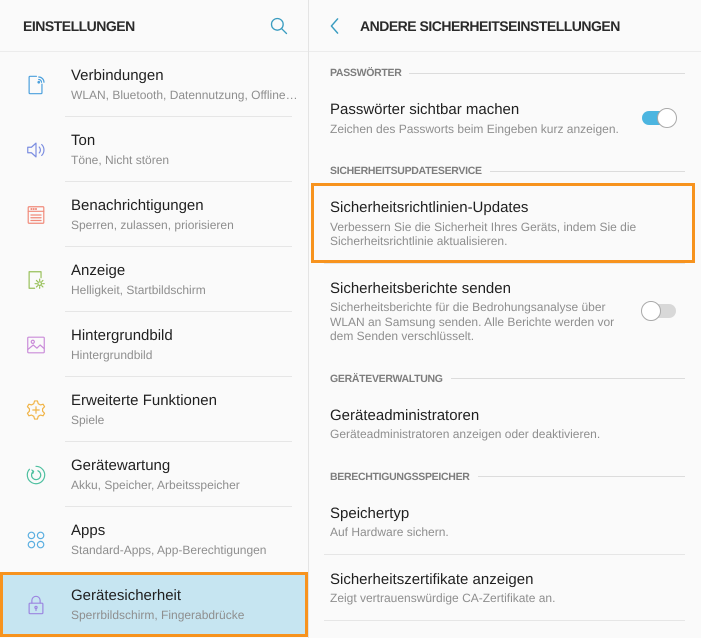 This screenshot has width=701, height=638. Describe the element at coordinates (121, 466) in the screenshot. I see `item-title: Gerätewartung` at that location.